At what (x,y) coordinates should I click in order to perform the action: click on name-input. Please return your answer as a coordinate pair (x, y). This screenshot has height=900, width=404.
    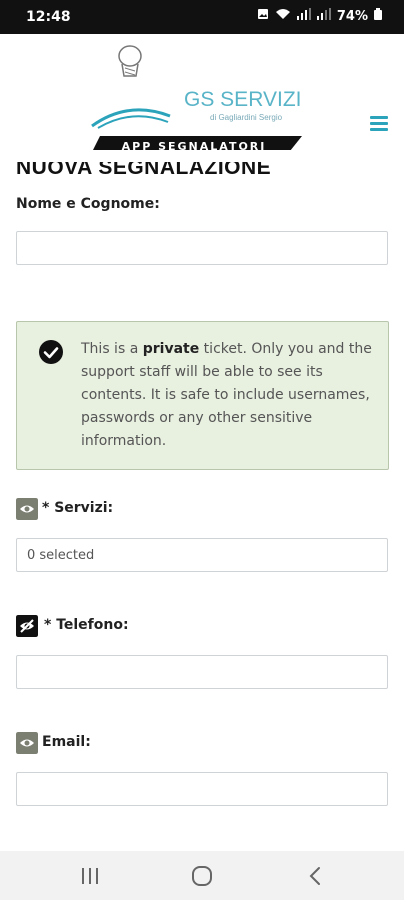
    Looking at the image, I should click on (202, 248).